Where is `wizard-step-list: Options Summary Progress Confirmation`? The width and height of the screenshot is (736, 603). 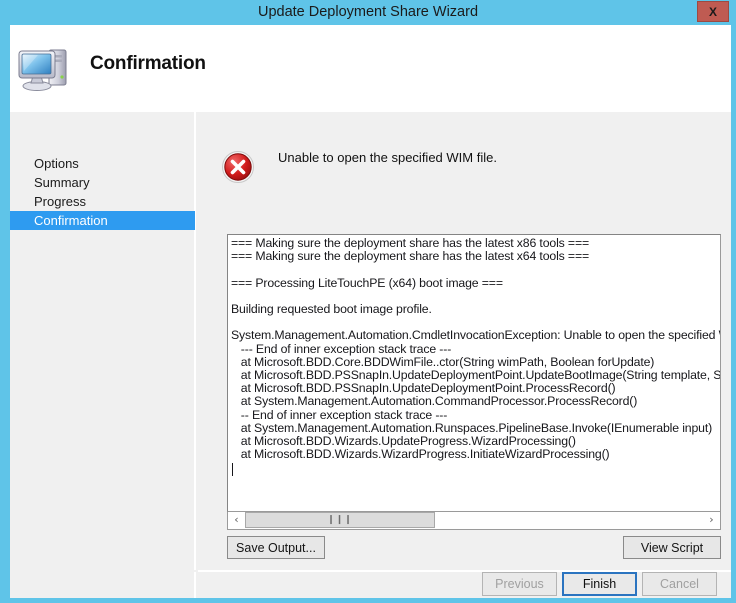
wizard-step-list: Options Summary Progress Confirmation is located at coordinates (103, 192).